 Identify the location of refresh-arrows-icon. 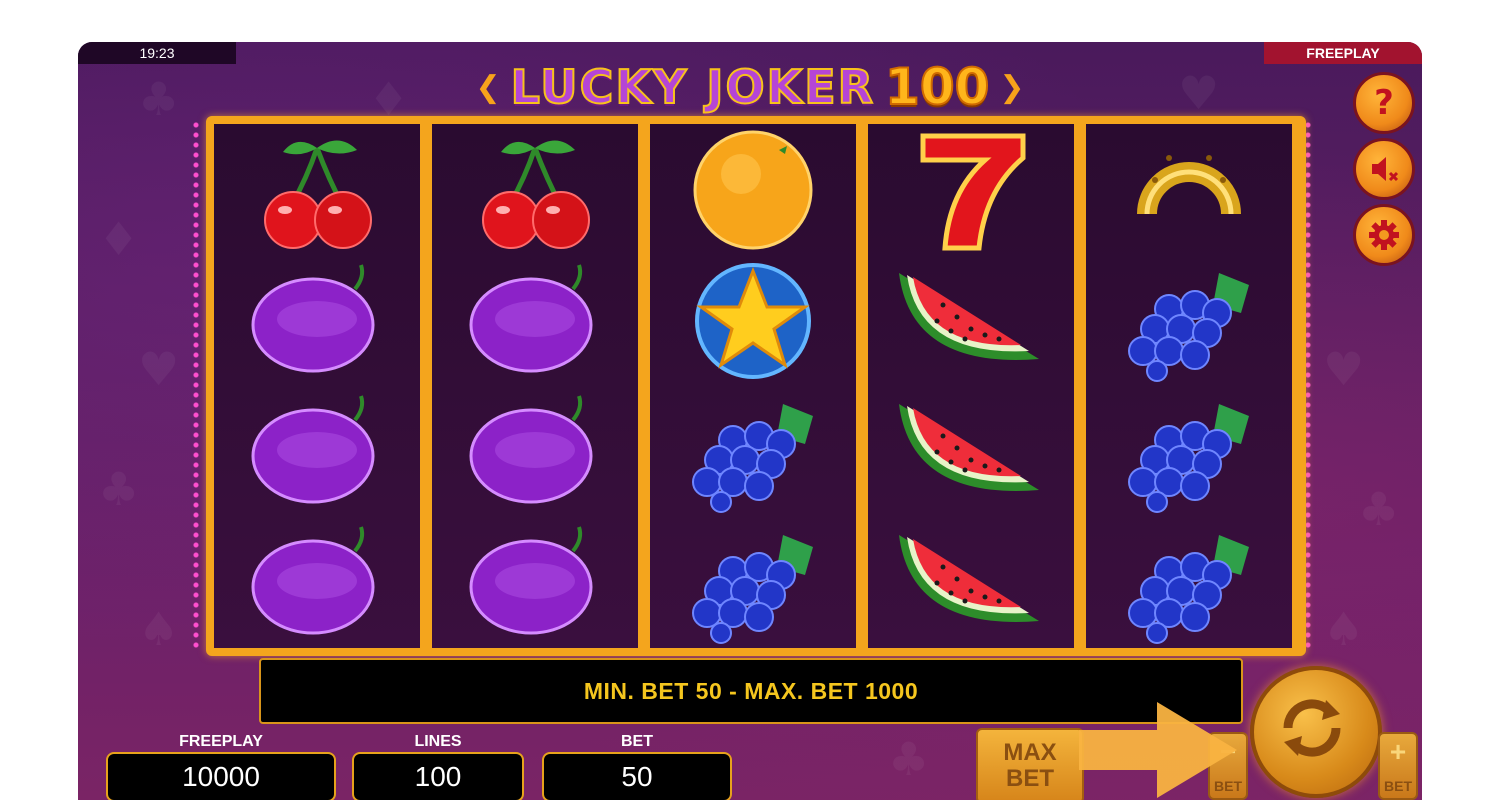
(1312, 728).